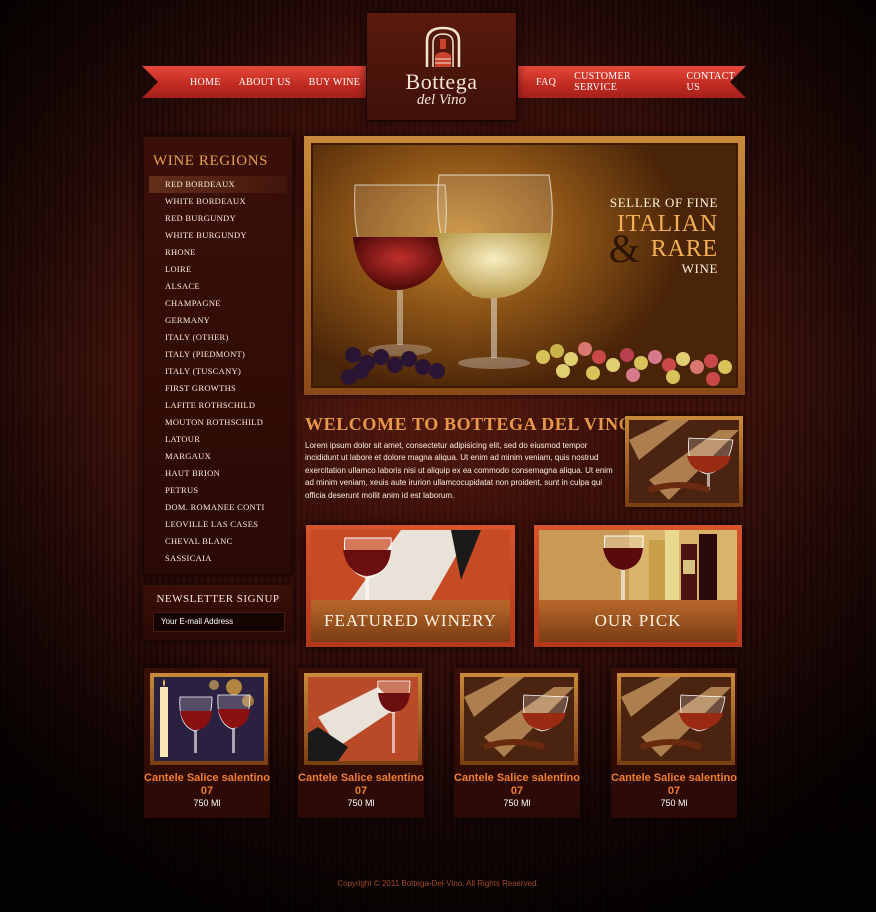 The width and height of the screenshot is (876, 912). I want to click on region-link: Lafite Rothschild, so click(218, 405).